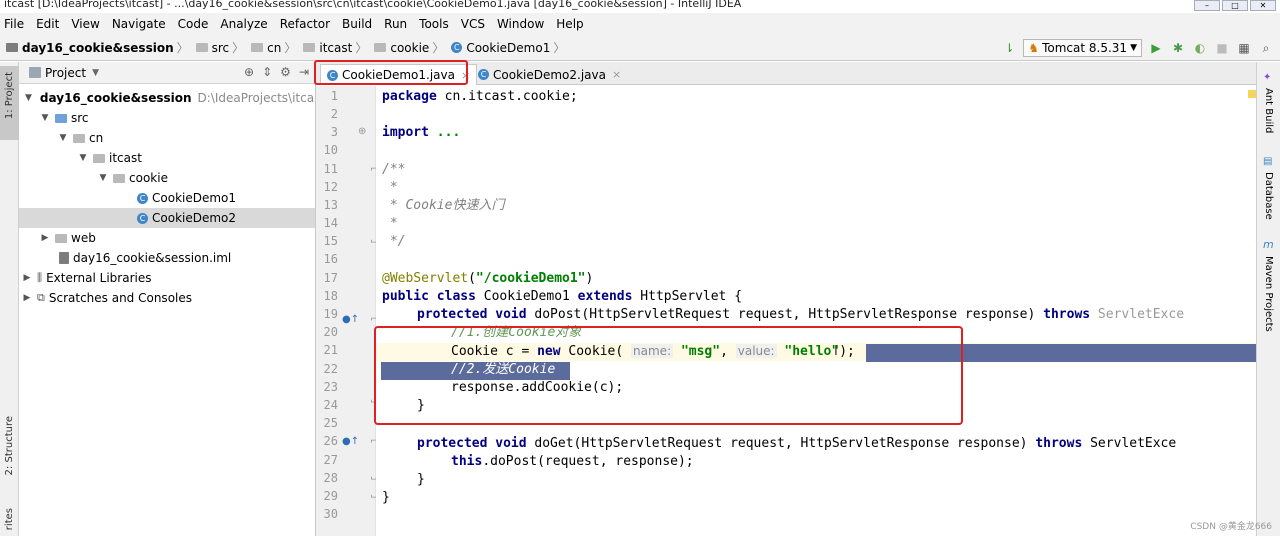 This screenshot has height=536, width=1280. What do you see at coordinates (275, 47) in the screenshot?
I see `breadcrumb-cn: cn 〉` at bounding box center [275, 47].